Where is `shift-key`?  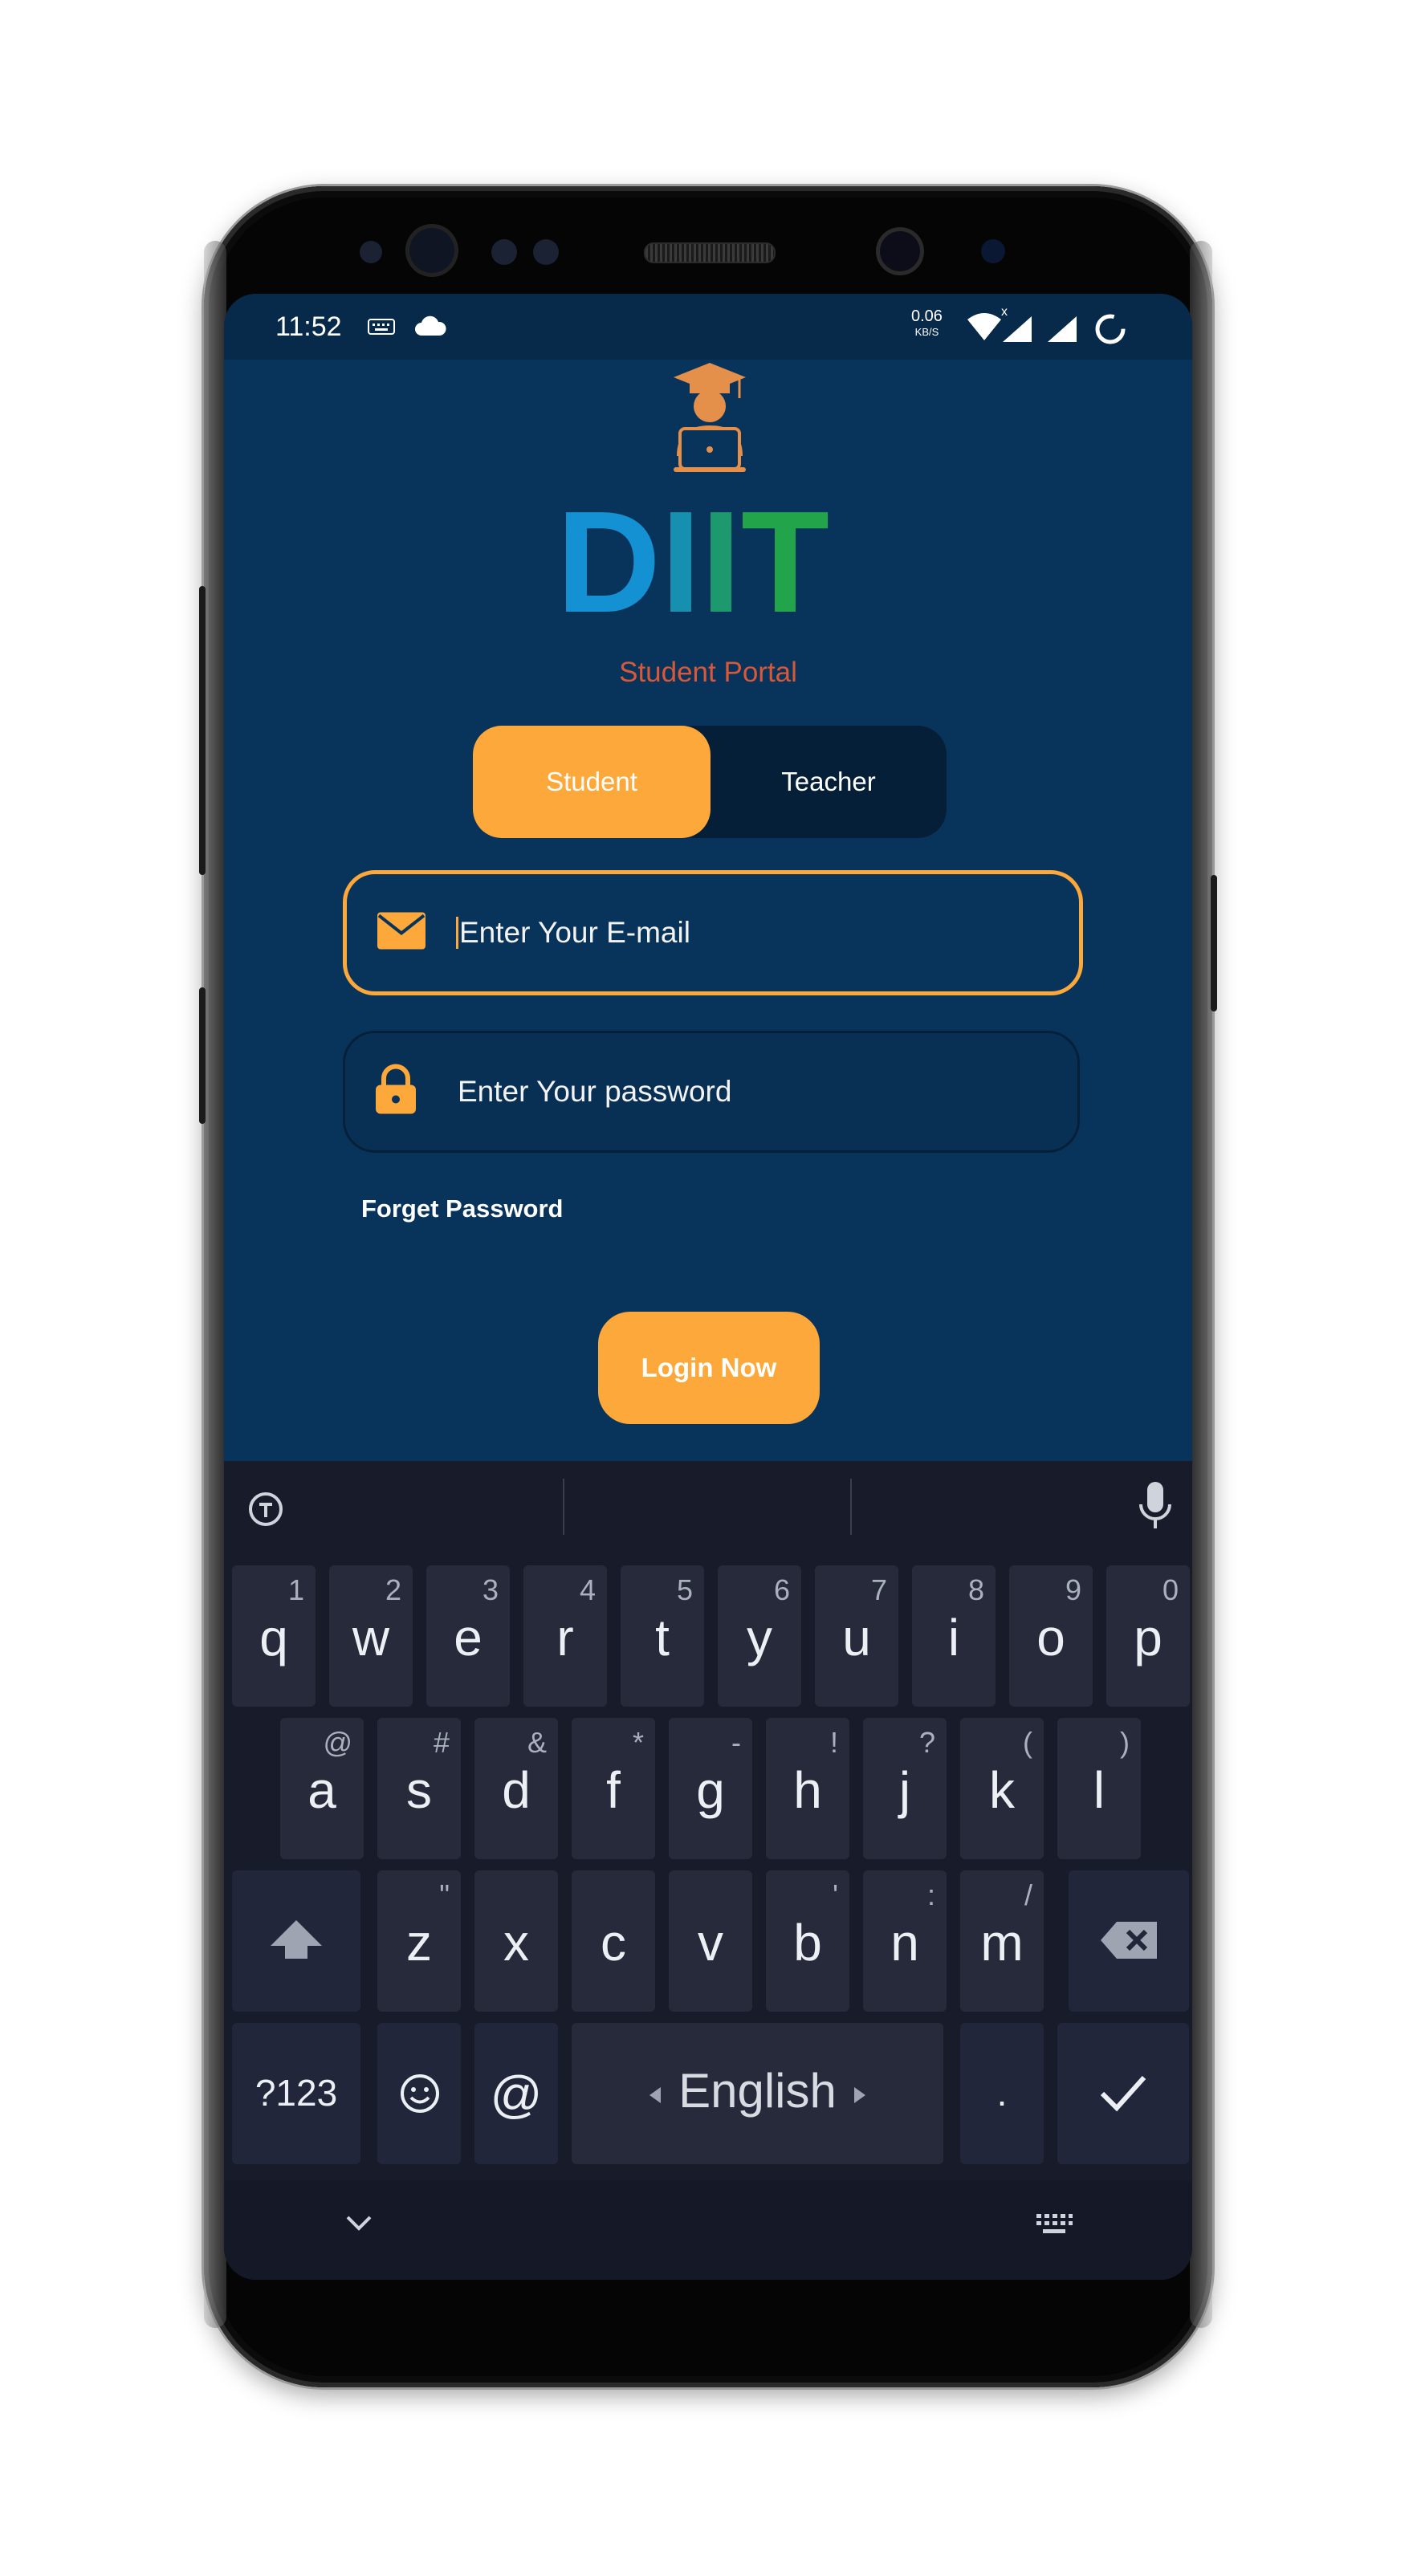 shift-key is located at coordinates (296, 1941).